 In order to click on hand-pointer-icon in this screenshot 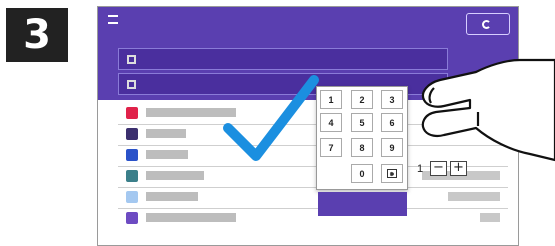, I will do `click(488, 110)`.